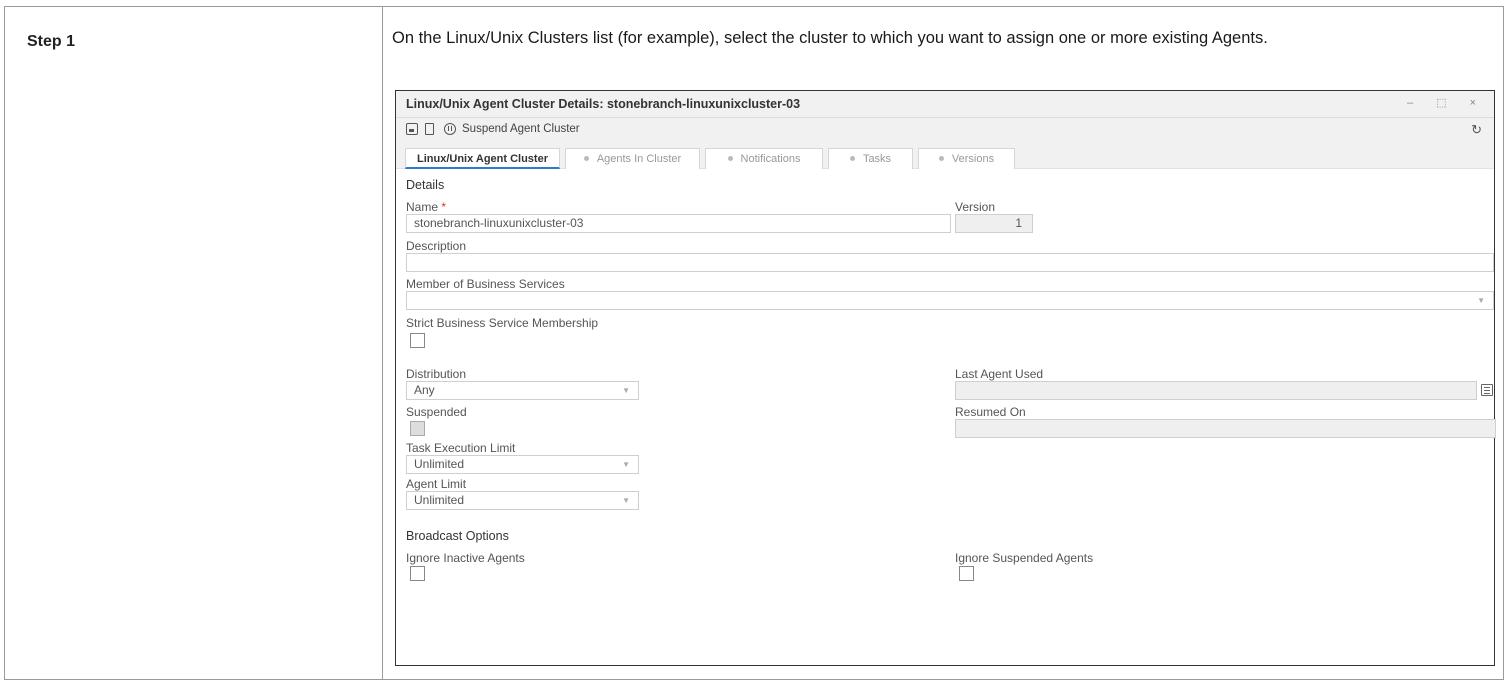 Image resolution: width=1506 pixels, height=680 pixels. Describe the element at coordinates (1446, 102) in the screenshot. I see `window-controls: – ⬚ ×` at that location.